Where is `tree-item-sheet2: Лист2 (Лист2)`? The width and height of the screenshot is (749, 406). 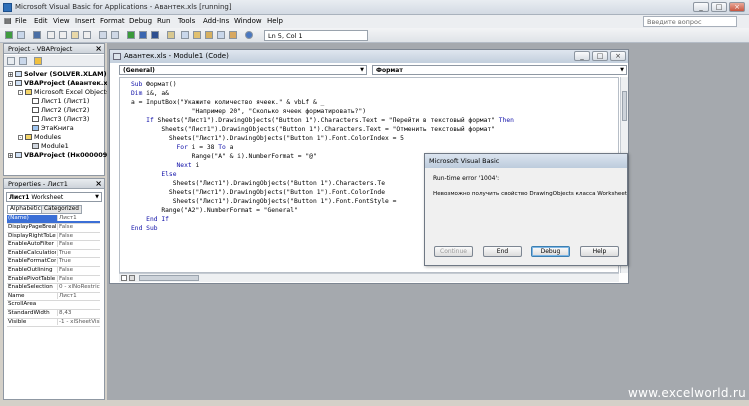 tree-item-sheet2: Лист2 (Лист2) is located at coordinates (60, 110).